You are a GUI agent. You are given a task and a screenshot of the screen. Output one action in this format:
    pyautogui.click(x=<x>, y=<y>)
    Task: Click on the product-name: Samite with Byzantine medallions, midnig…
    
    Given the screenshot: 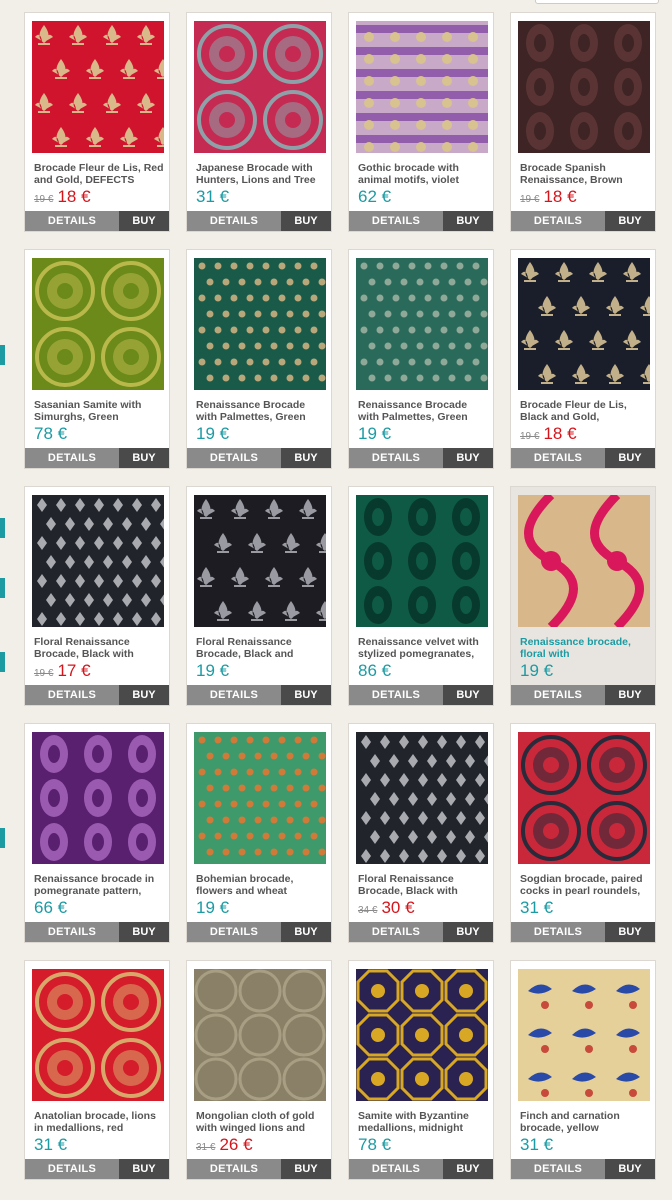 What is the action you would take?
    pyautogui.click(x=424, y=1123)
    